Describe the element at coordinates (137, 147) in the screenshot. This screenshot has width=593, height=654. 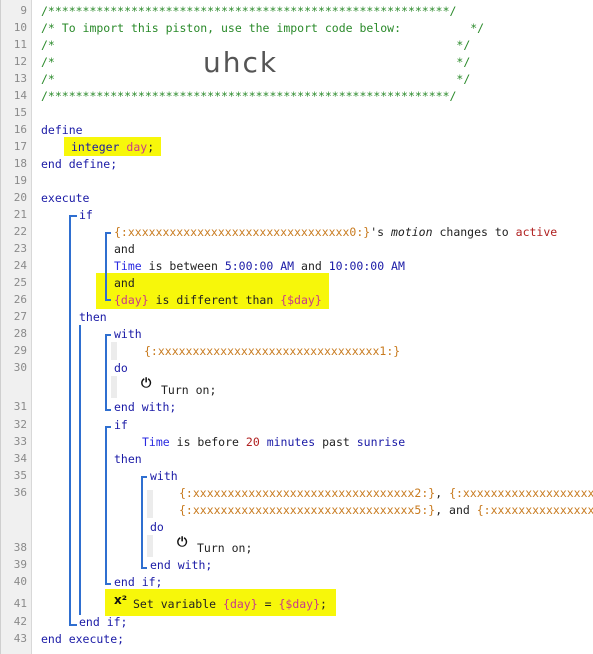
I see `var-name: day` at that location.